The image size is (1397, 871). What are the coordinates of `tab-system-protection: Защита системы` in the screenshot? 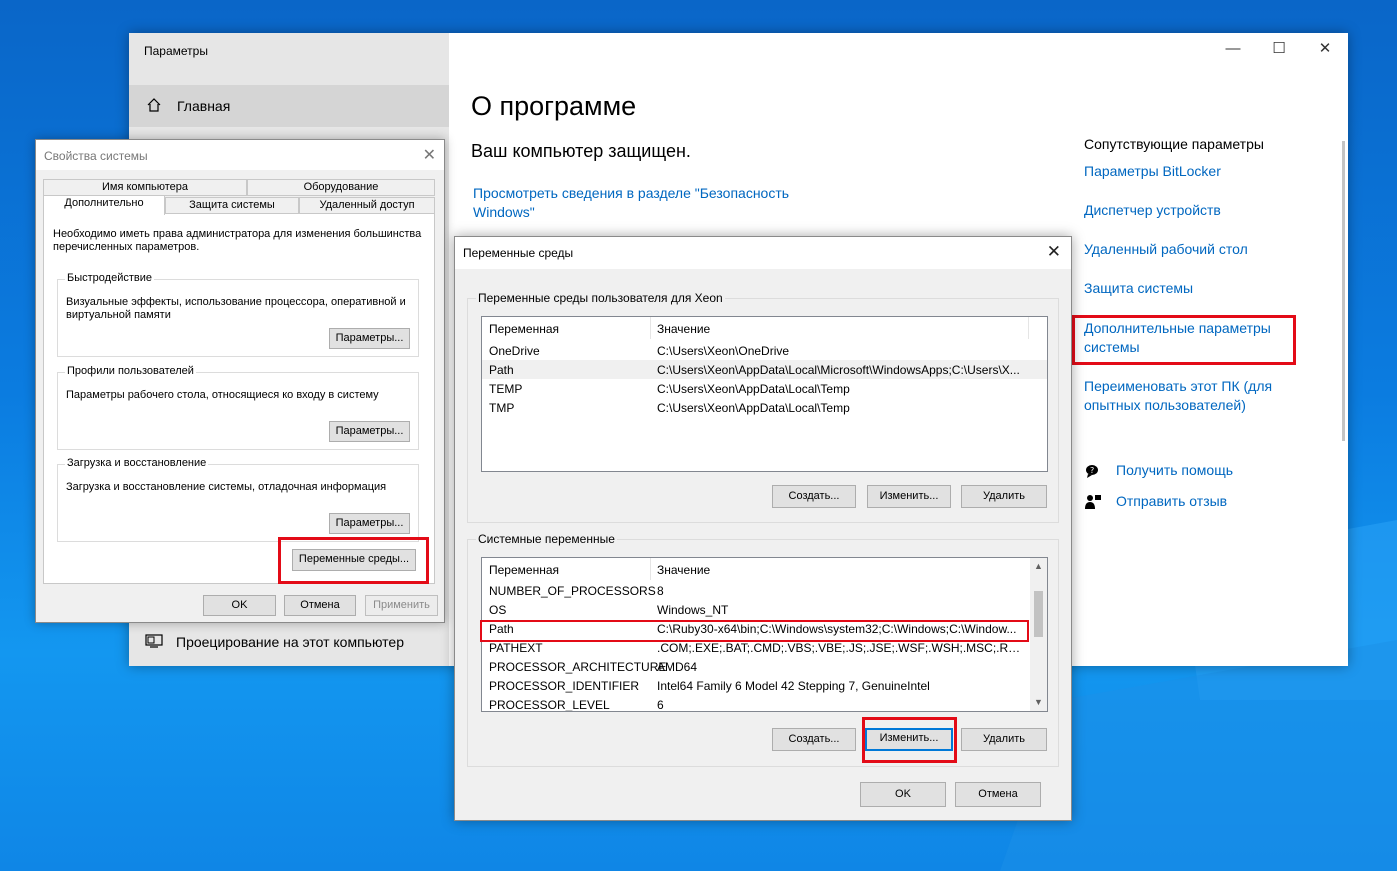 It's located at (232, 205).